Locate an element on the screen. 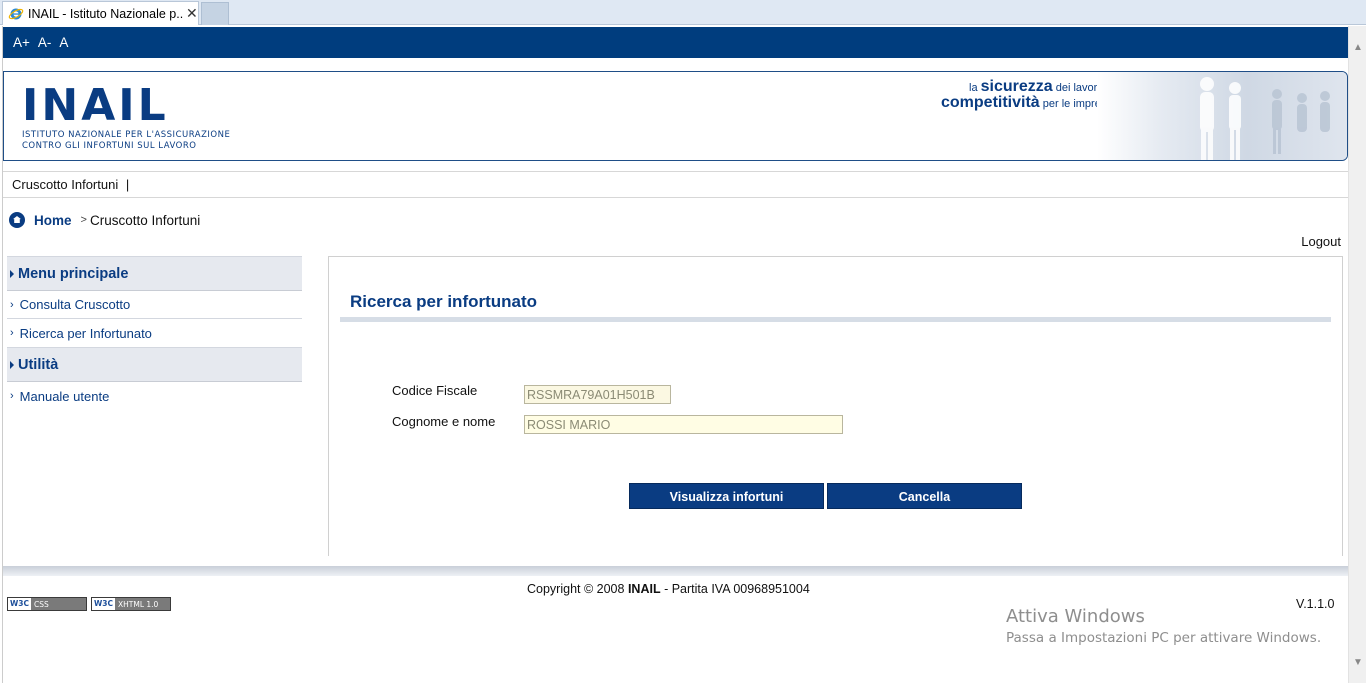 The height and width of the screenshot is (683, 1366). sidebar-item-label: Consulta Cruscotto is located at coordinates (75, 304).